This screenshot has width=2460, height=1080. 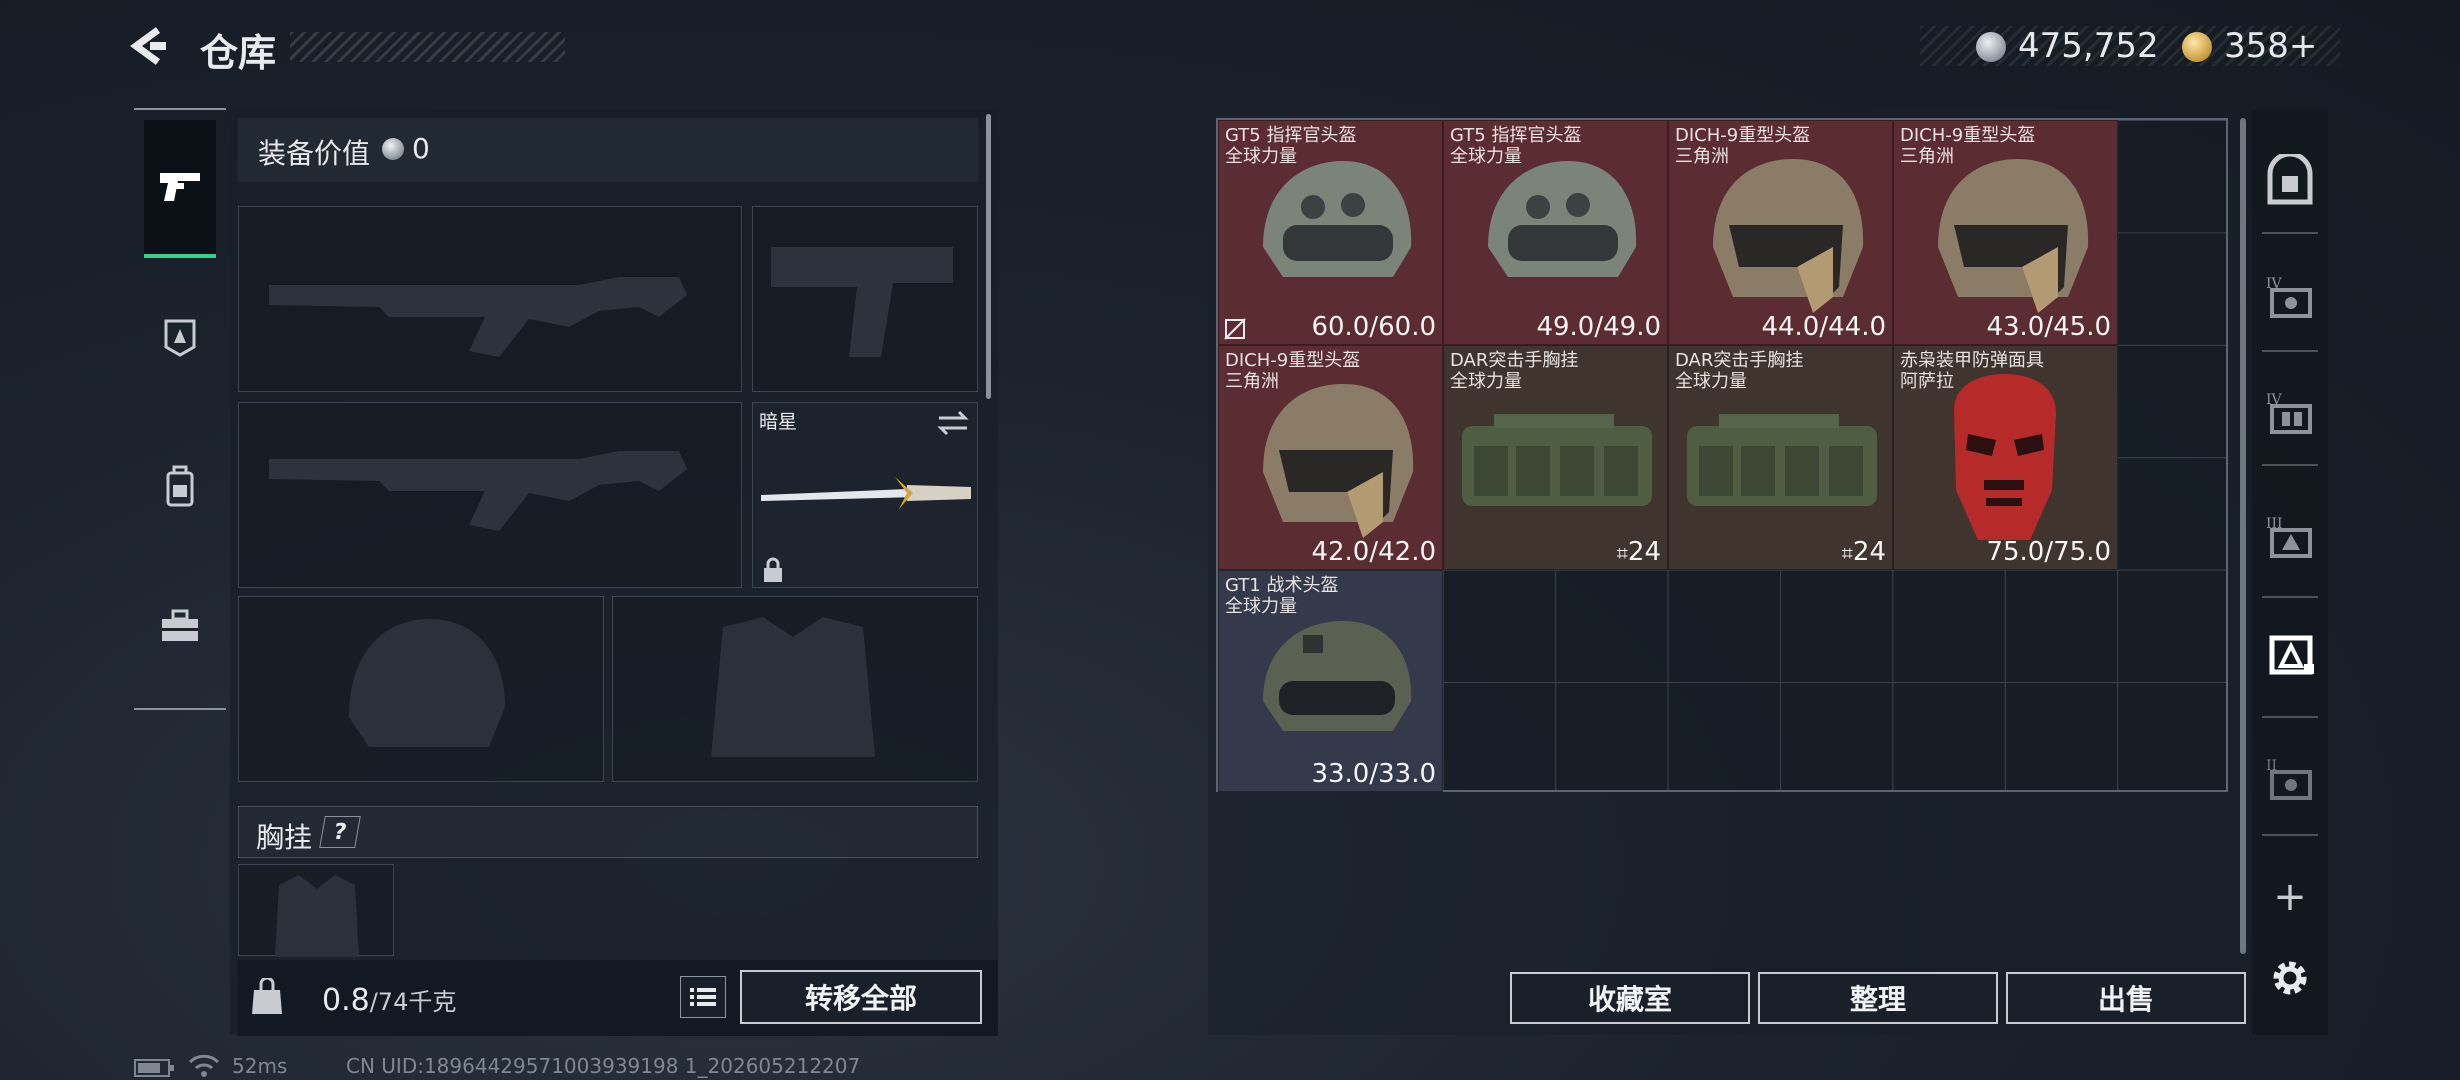 I want to click on storage-page-2-button: II, so click(x=2290, y=778).